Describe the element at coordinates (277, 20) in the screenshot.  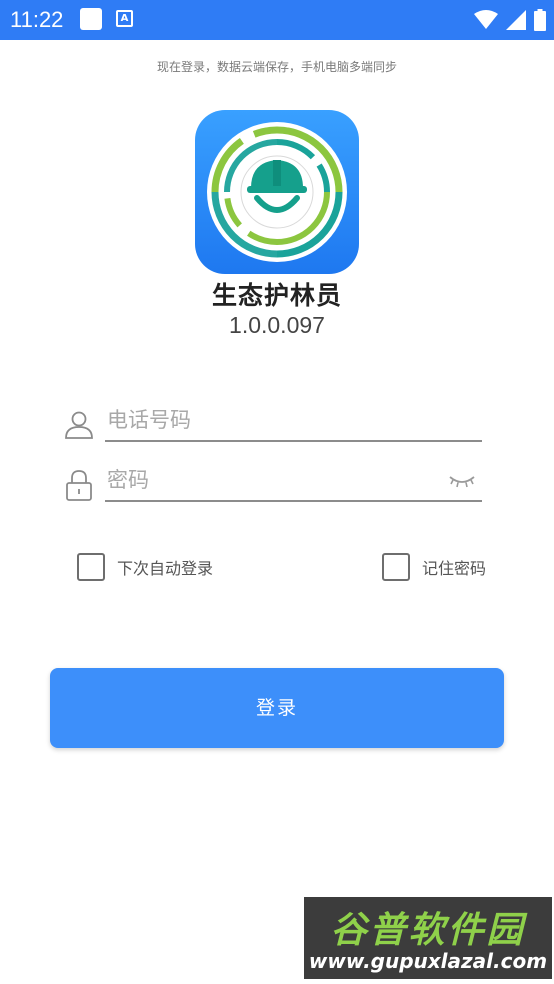
I see `status-bar: 11:22 A` at that location.